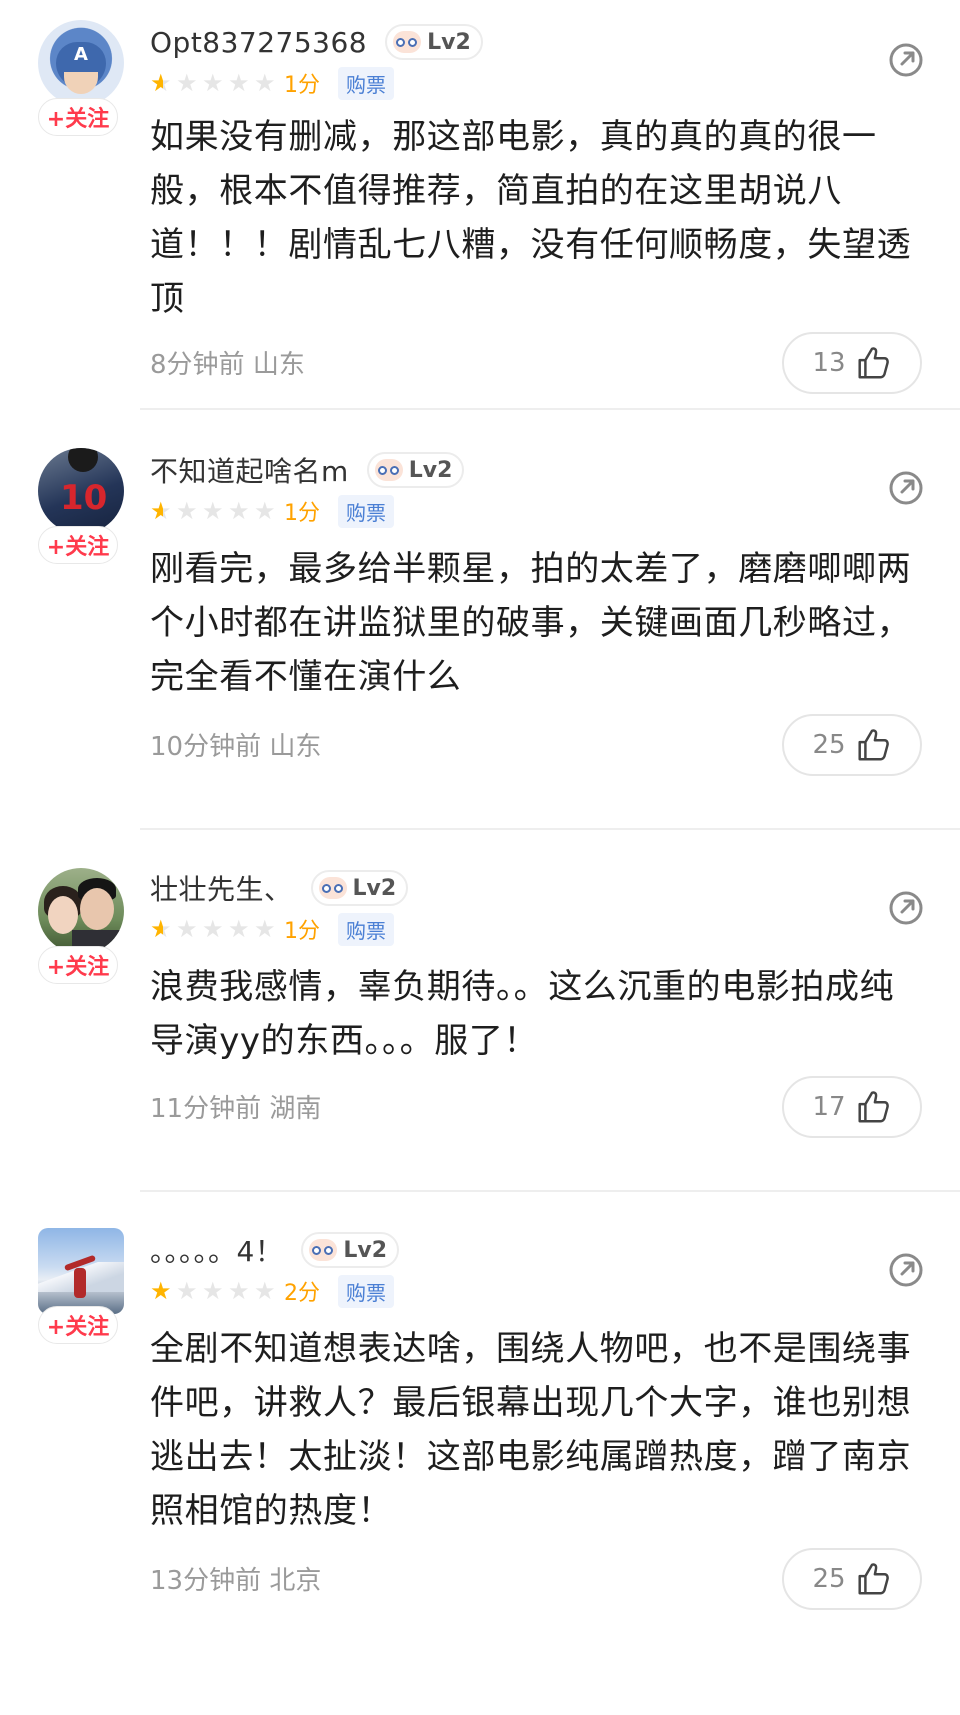 The width and height of the screenshot is (960, 1715). I want to click on comment-meta: 10分钟前 山东, so click(235, 744).